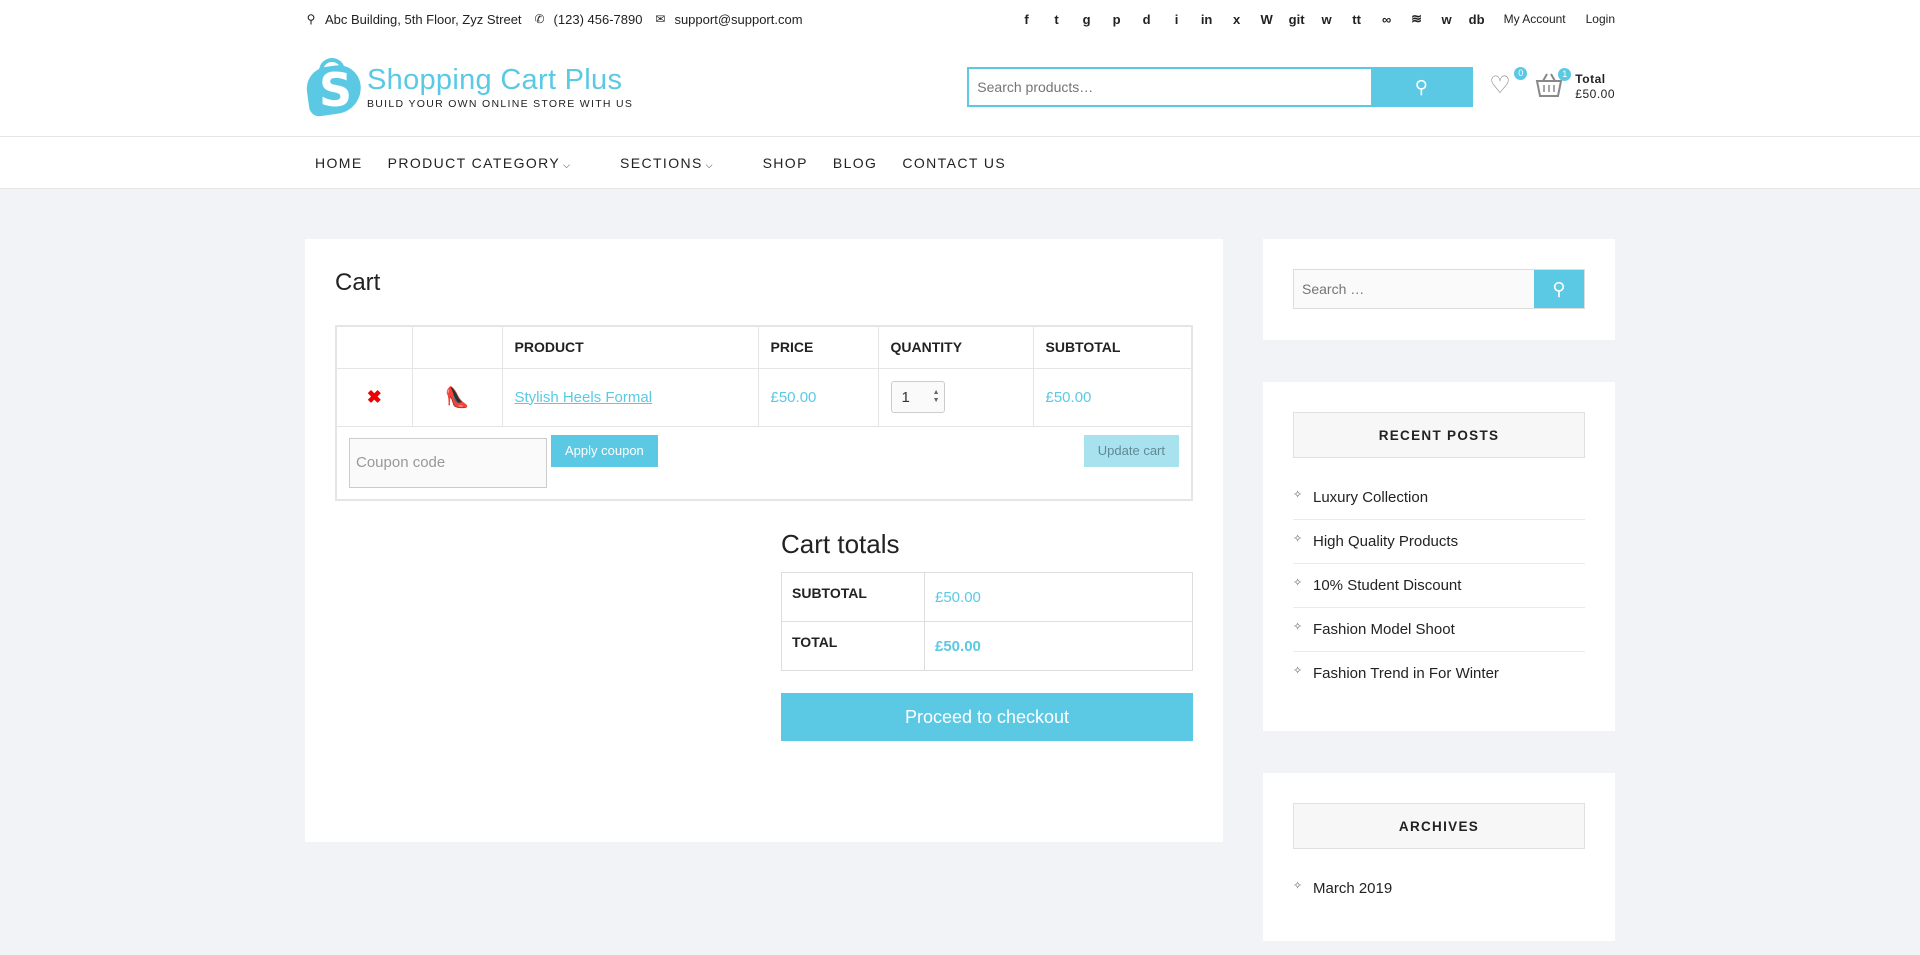 This screenshot has width=1920, height=955. I want to click on twitter-icon: t, so click(1057, 19).